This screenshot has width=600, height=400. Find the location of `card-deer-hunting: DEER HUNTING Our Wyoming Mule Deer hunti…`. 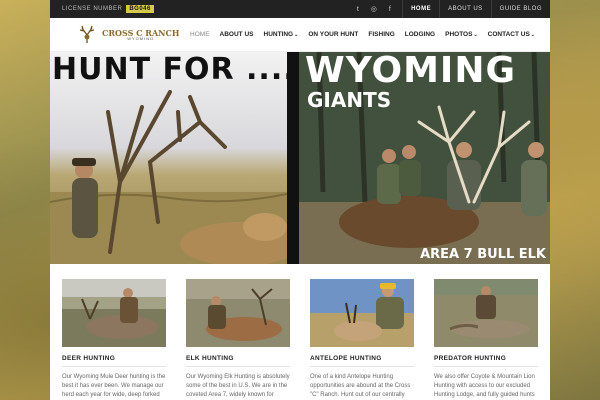

card-deer-hunting: DEER HUNTING Our Wyoming Mule Deer hunti… is located at coordinates (114, 339).